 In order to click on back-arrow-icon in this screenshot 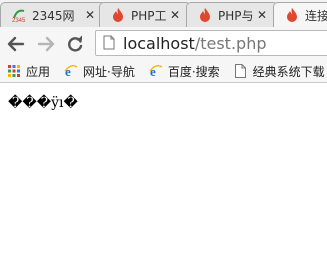, I will do `click(16, 44)`.